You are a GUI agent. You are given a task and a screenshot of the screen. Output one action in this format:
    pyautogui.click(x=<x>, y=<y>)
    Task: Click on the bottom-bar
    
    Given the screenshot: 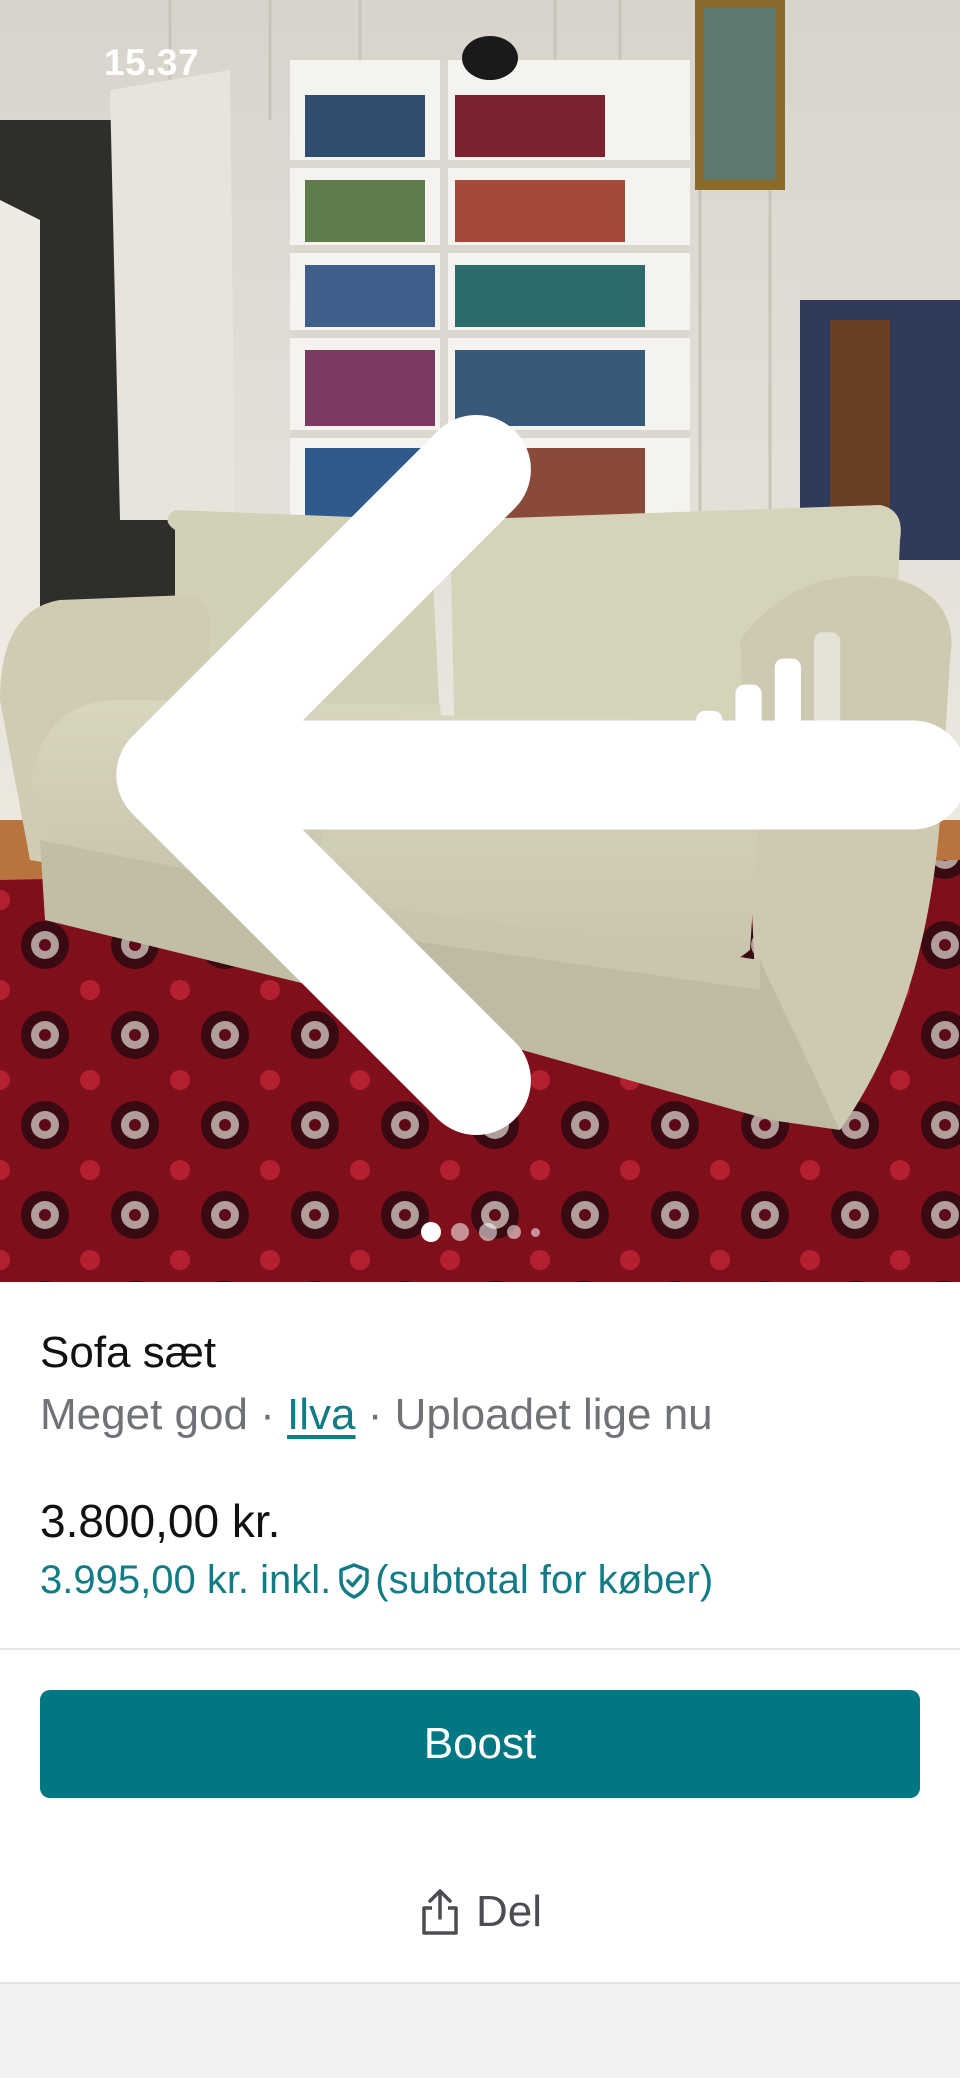 What is the action you would take?
    pyautogui.click(x=480, y=2030)
    